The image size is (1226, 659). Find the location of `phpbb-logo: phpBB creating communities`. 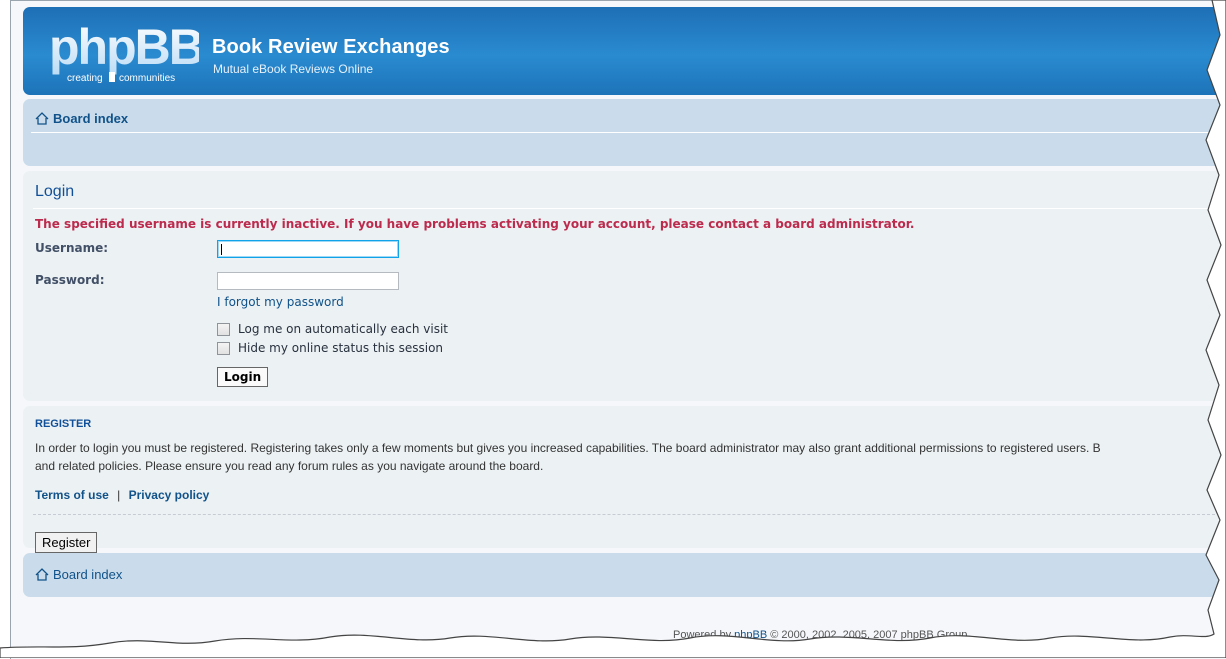

phpbb-logo: phpBB creating communities is located at coordinates (123, 53).